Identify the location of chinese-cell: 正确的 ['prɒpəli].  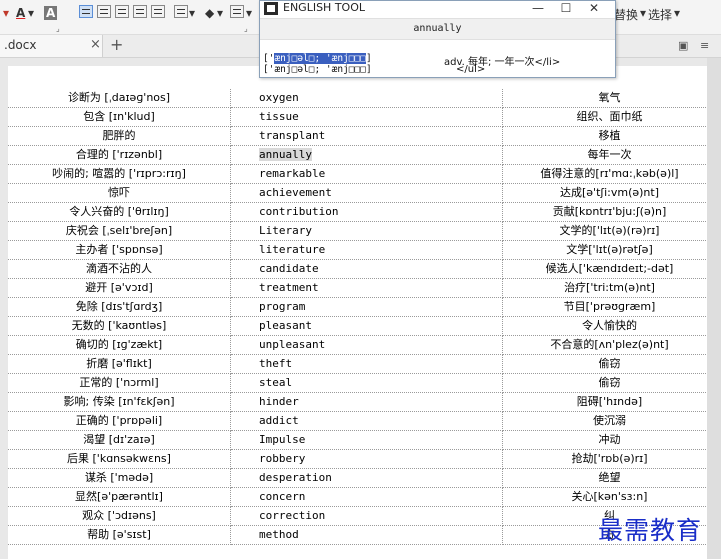
(119, 421).